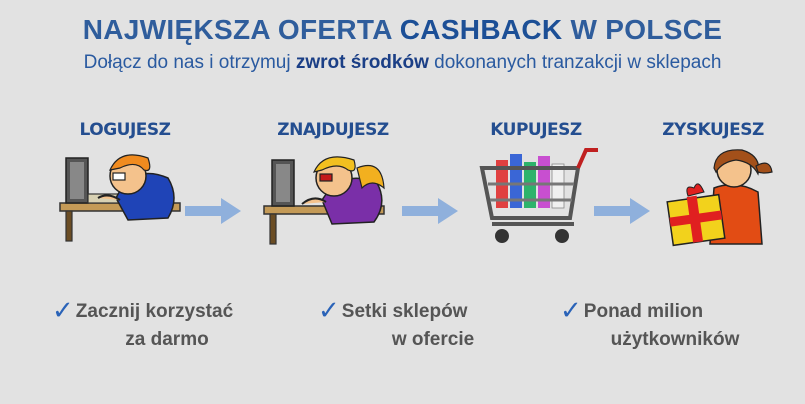 The width and height of the screenshot is (805, 404). Describe the element at coordinates (125, 130) in the screenshot. I see `step-label-logujesz: LOGUJESZ` at that location.